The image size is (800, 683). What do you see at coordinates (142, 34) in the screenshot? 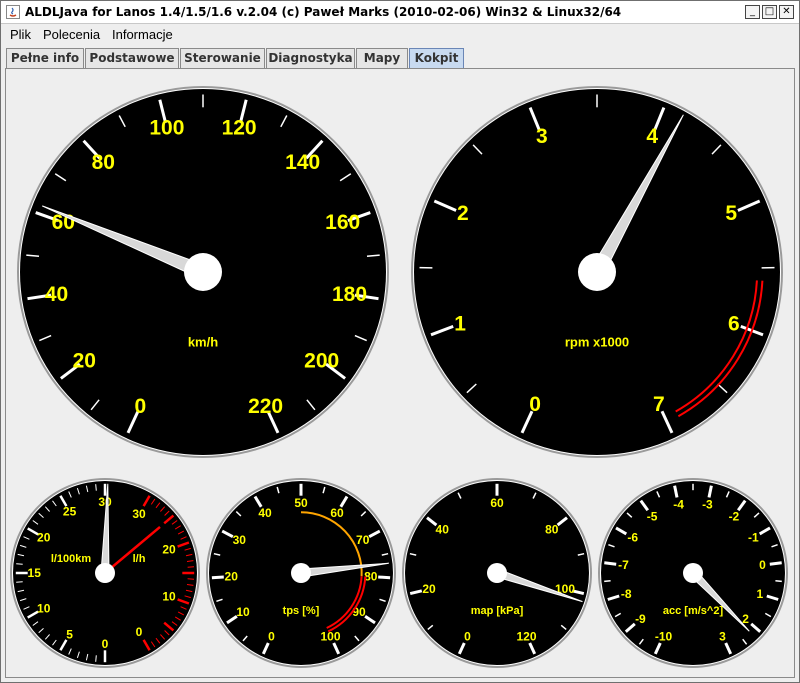
I see `menu-informacje: Informacje` at bounding box center [142, 34].